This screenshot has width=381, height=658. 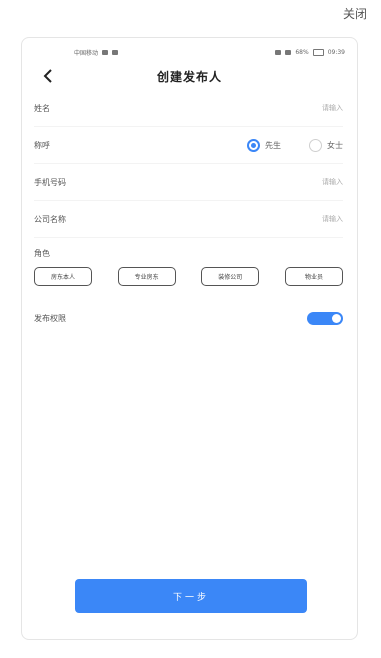 What do you see at coordinates (188, 276) in the screenshot?
I see `role-chip-group: 房东本人 专业房东 装修公司 物业员` at bounding box center [188, 276].